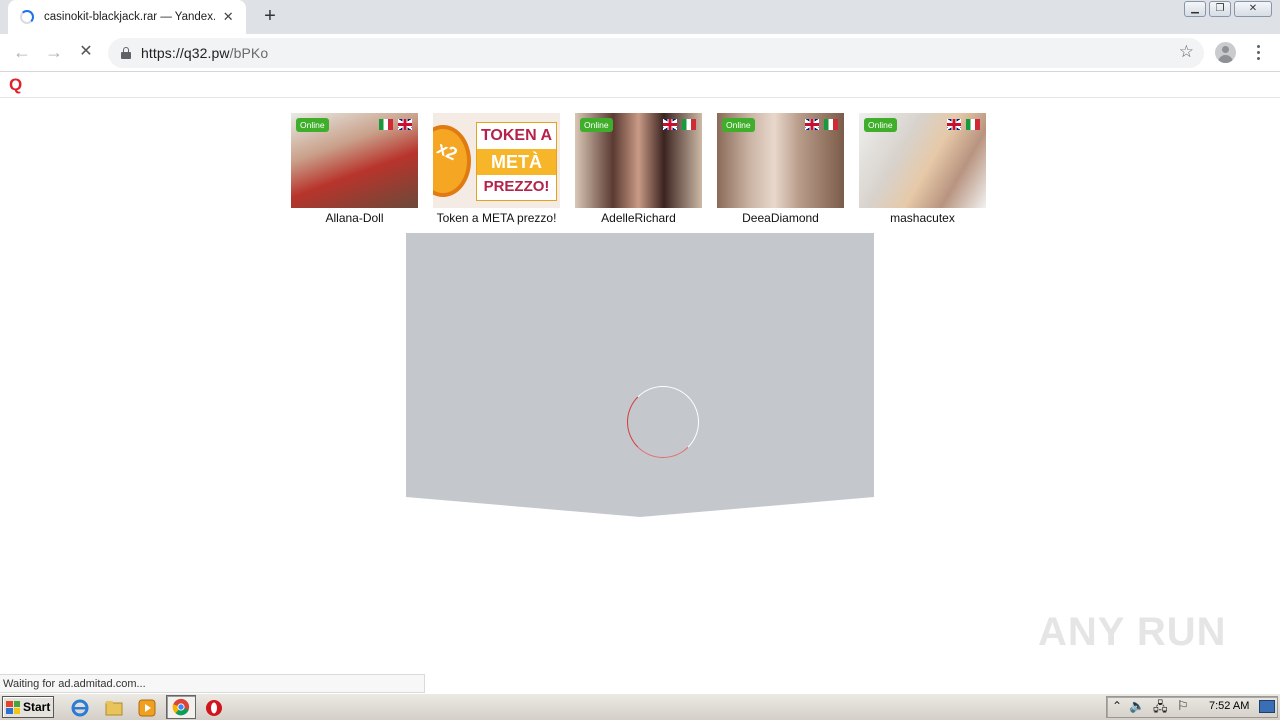  Describe the element at coordinates (114, 708) in the screenshot. I see `file-explorer-icon` at that location.